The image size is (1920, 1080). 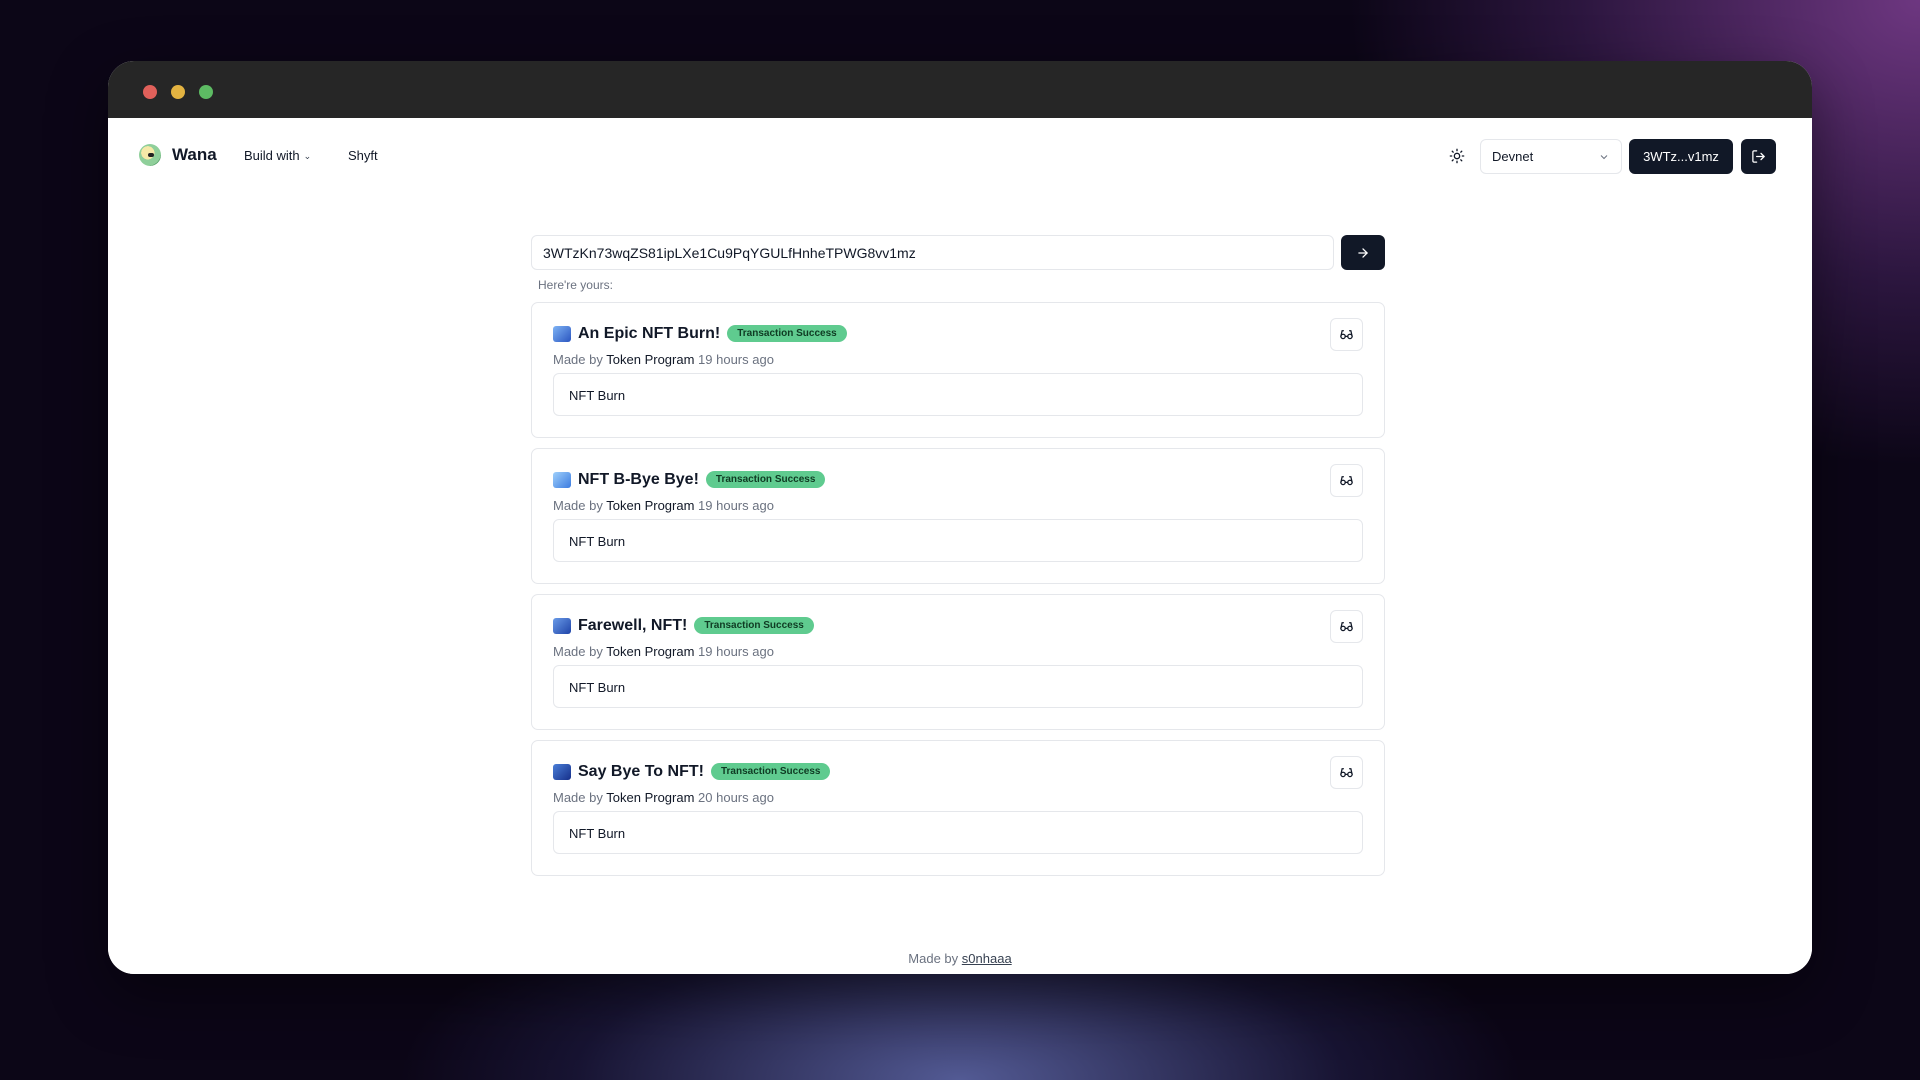 What do you see at coordinates (633, 625) in the screenshot?
I see `card-title: Farewell, NFT!` at bounding box center [633, 625].